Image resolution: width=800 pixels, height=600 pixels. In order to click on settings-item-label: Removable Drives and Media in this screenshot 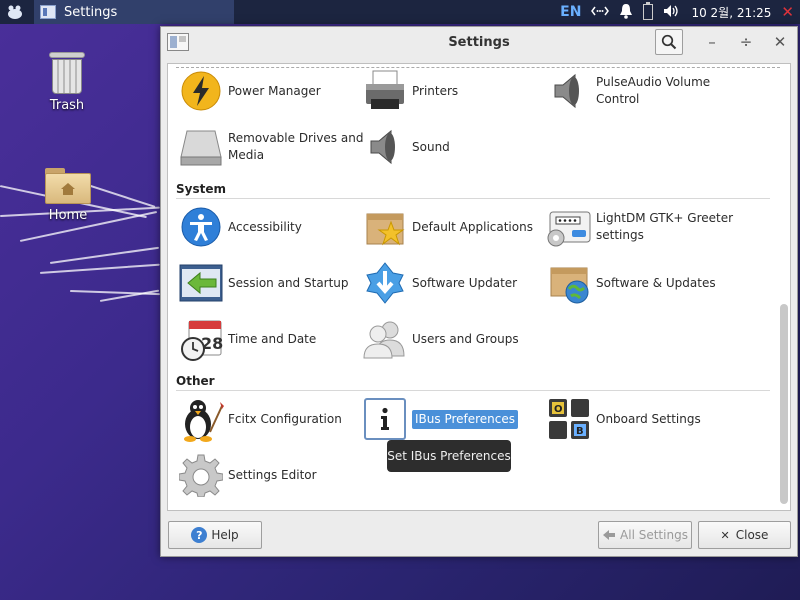, I will do `click(296, 146)`.